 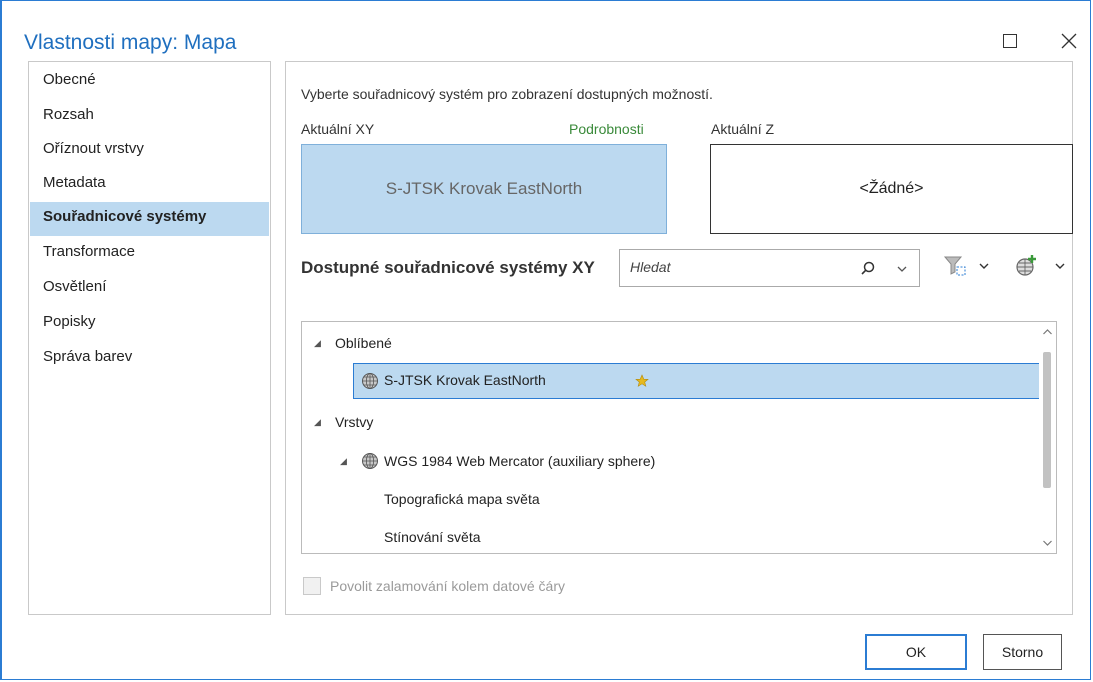 I want to click on tree-node-favorites: ◢ Oblíbené, so click(x=670, y=343).